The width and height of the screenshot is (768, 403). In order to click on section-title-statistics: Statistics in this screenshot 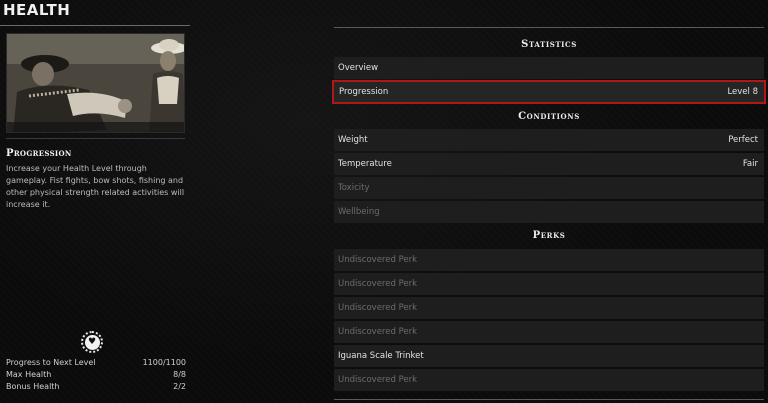, I will do `click(549, 44)`.